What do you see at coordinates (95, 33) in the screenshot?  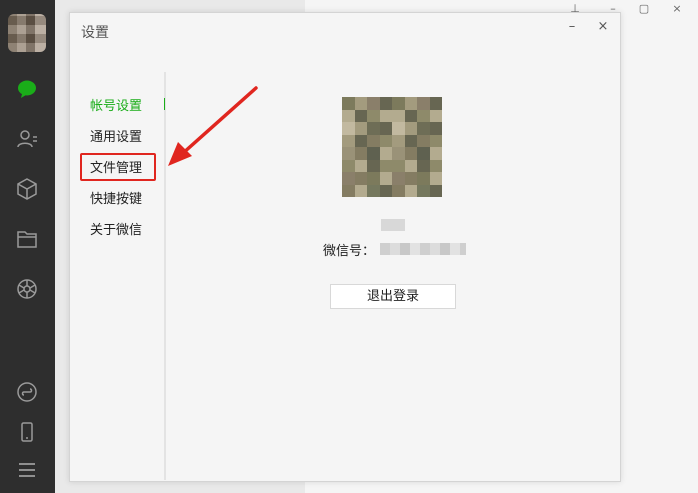 I see `dialog-title: 设置` at bounding box center [95, 33].